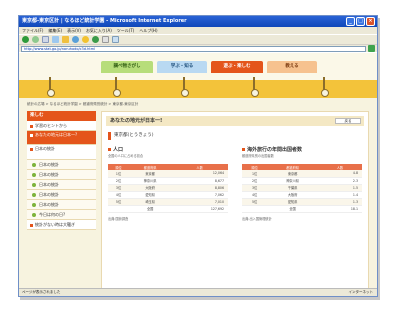 The image size is (398, 309). I want to click on home-icon, so click(65, 39).